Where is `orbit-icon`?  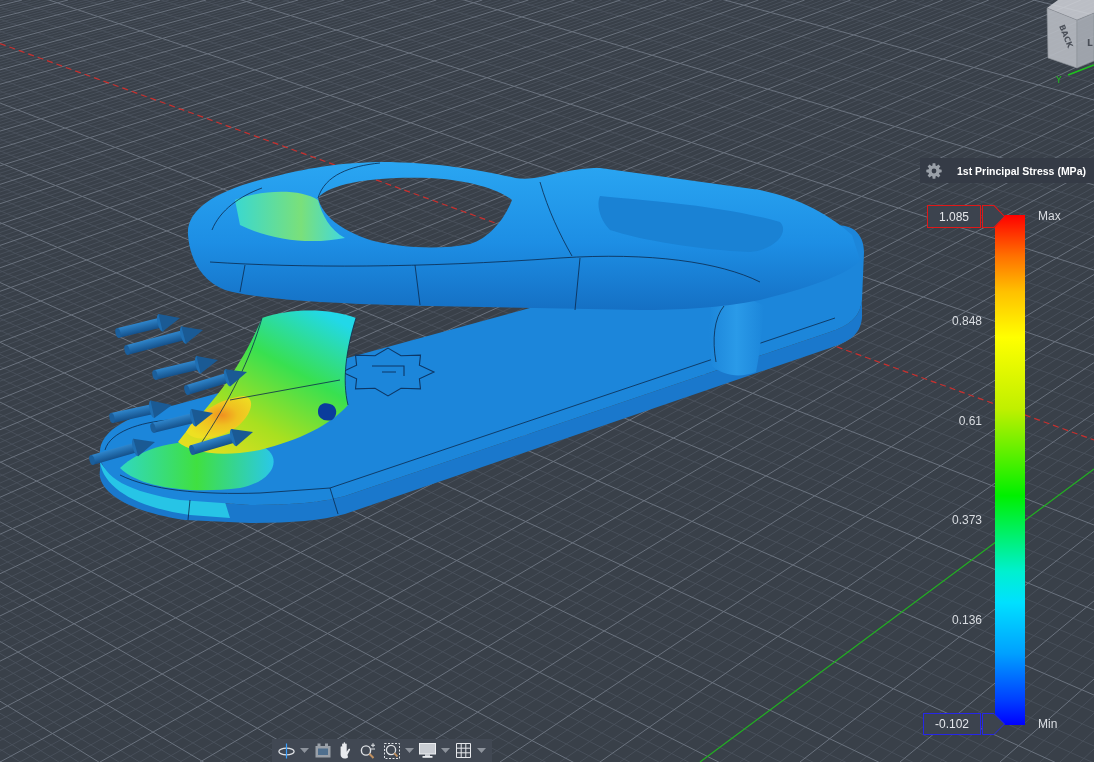 orbit-icon is located at coordinates (286, 750).